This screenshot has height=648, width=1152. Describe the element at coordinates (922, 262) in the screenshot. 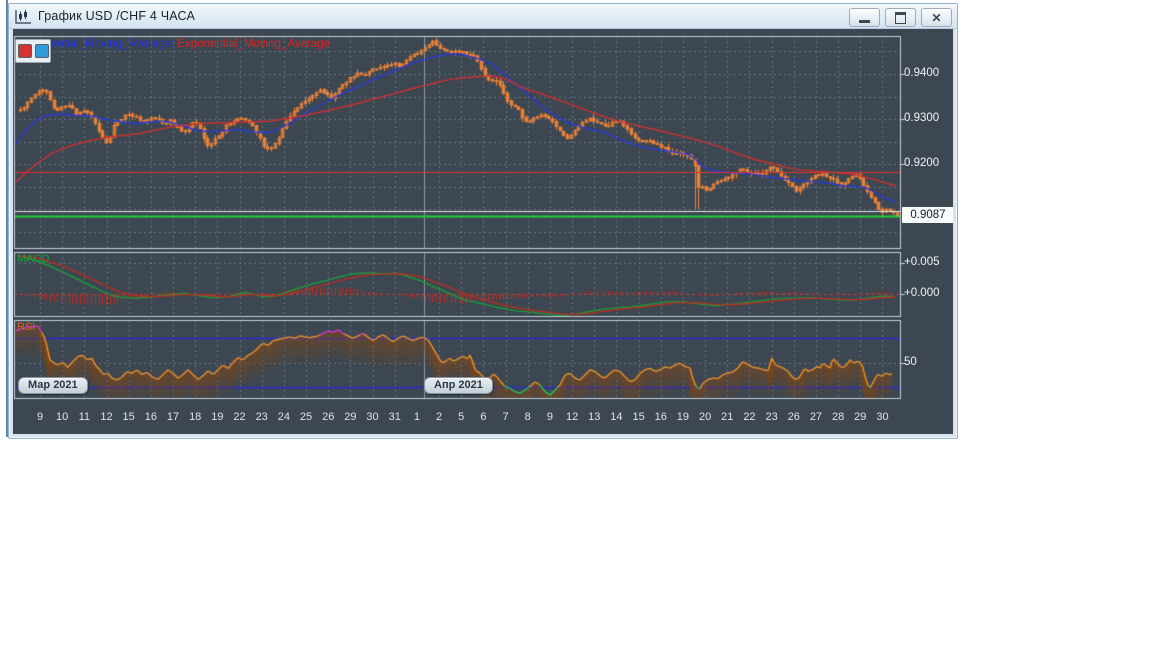

I see `macd-axis-label: +0.005` at that location.